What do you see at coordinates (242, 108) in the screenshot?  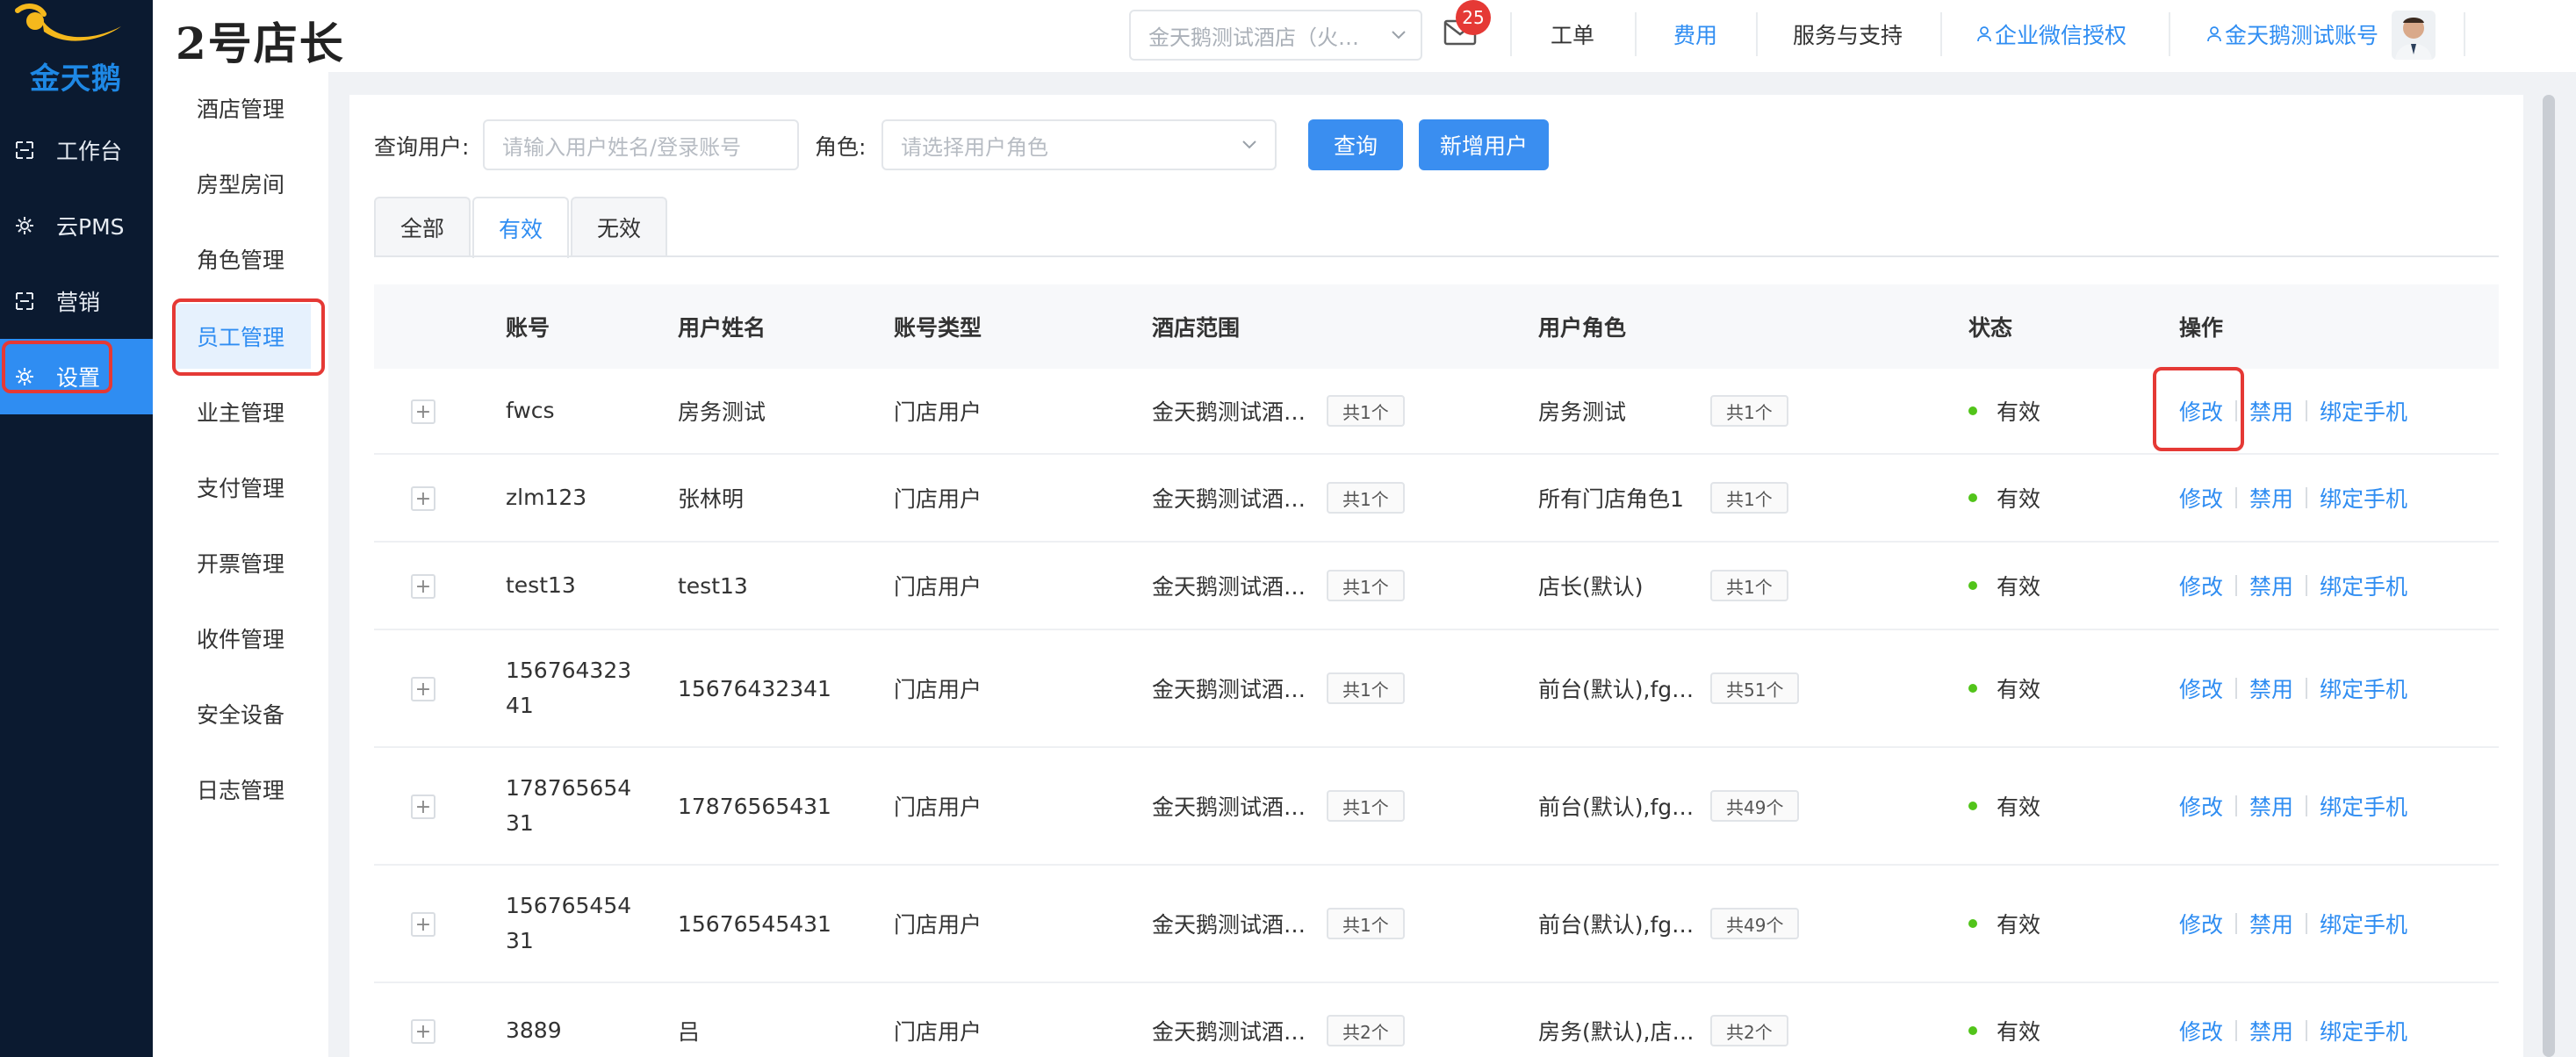 I see `sub-nav-hotel: 酒店管理` at bounding box center [242, 108].